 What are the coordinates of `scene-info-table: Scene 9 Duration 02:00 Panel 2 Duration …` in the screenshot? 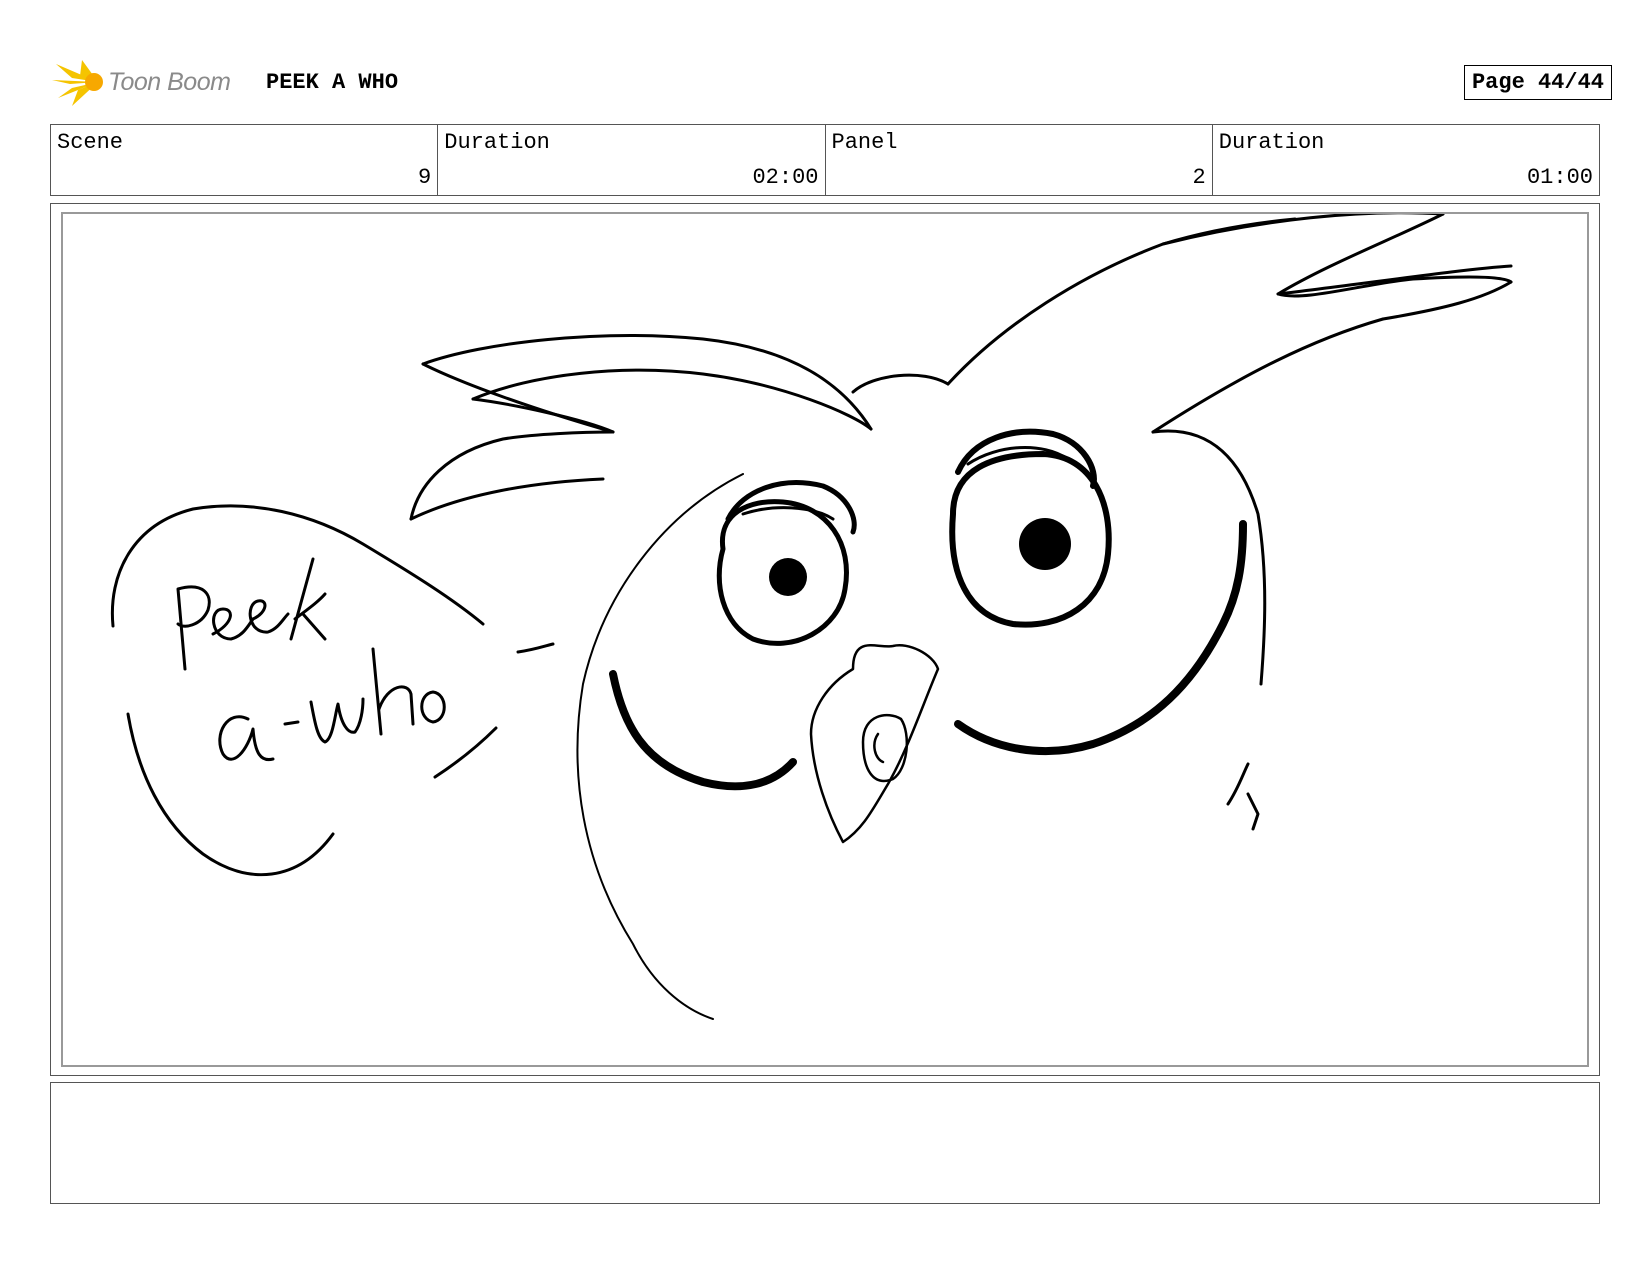 It's located at (825, 160).